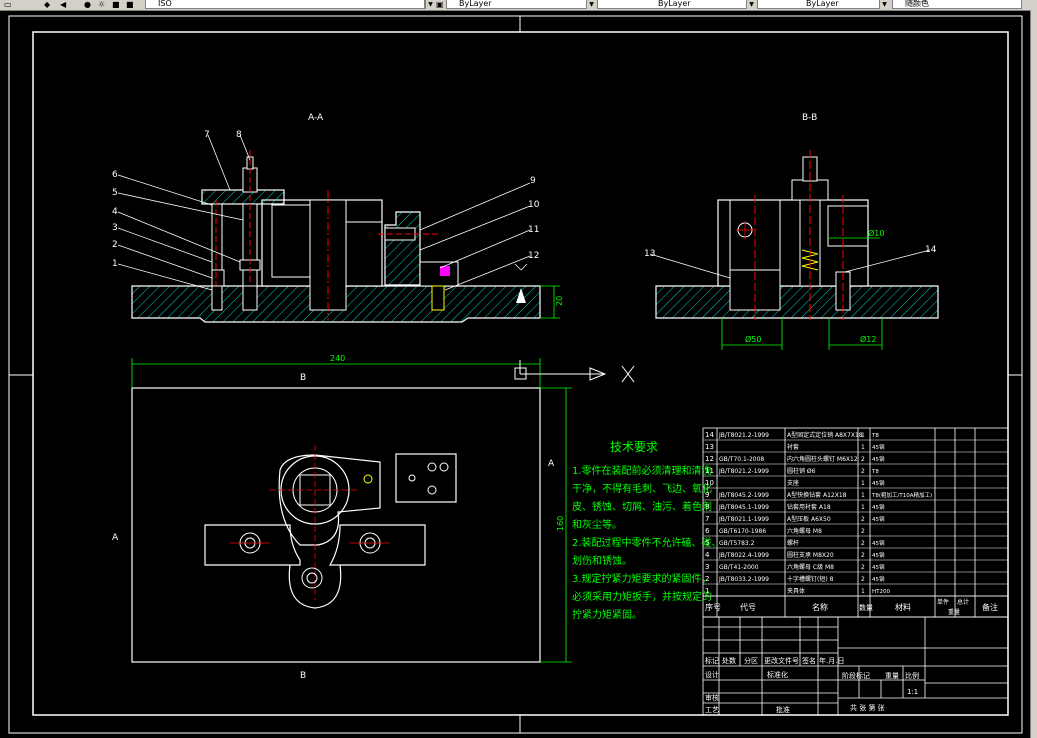 Image resolution: width=1037 pixels, height=738 pixels. I want to click on back-icon: ◀, so click(63, 4).